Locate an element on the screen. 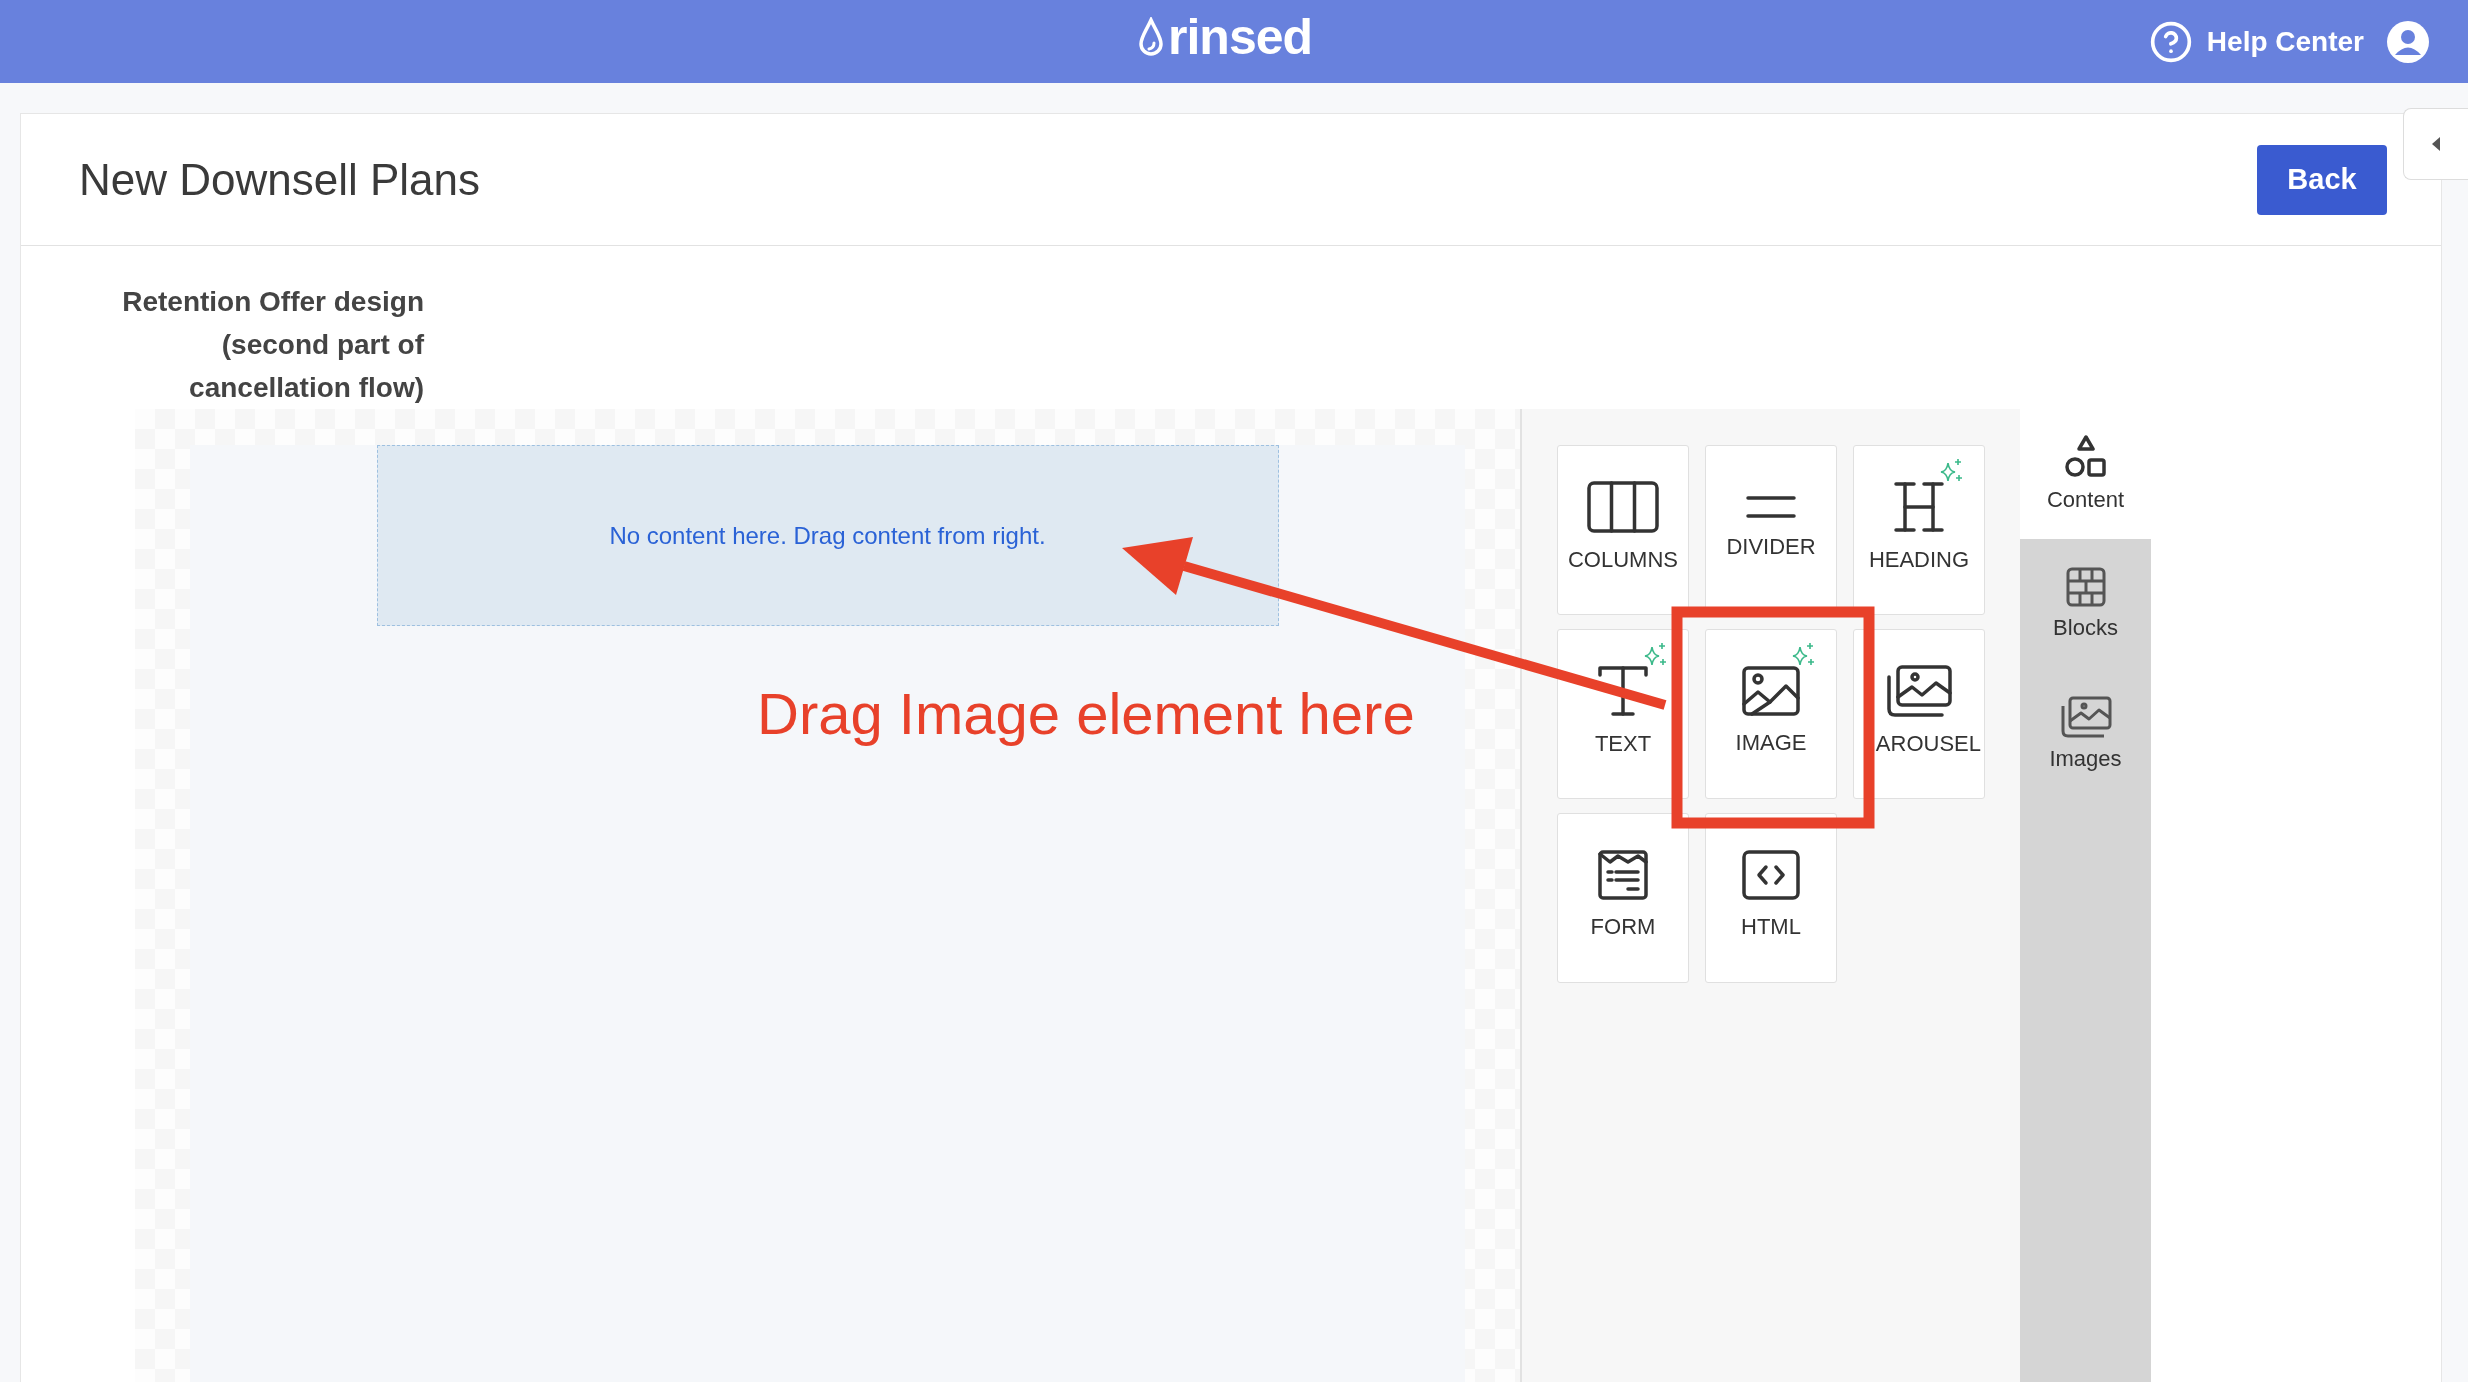  divider-icon is located at coordinates (1771, 507).